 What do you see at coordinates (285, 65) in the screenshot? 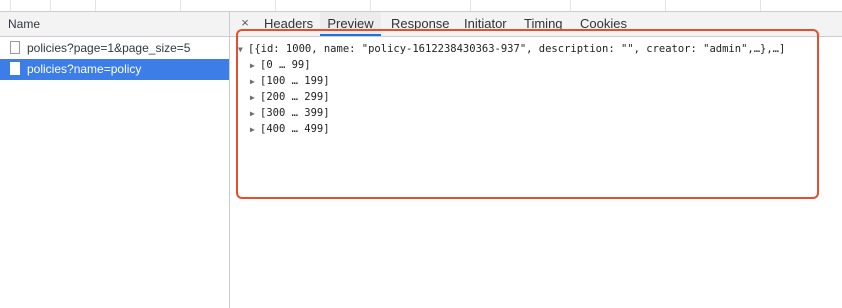
I see `tree-group-label: [0 … 99]` at bounding box center [285, 65].